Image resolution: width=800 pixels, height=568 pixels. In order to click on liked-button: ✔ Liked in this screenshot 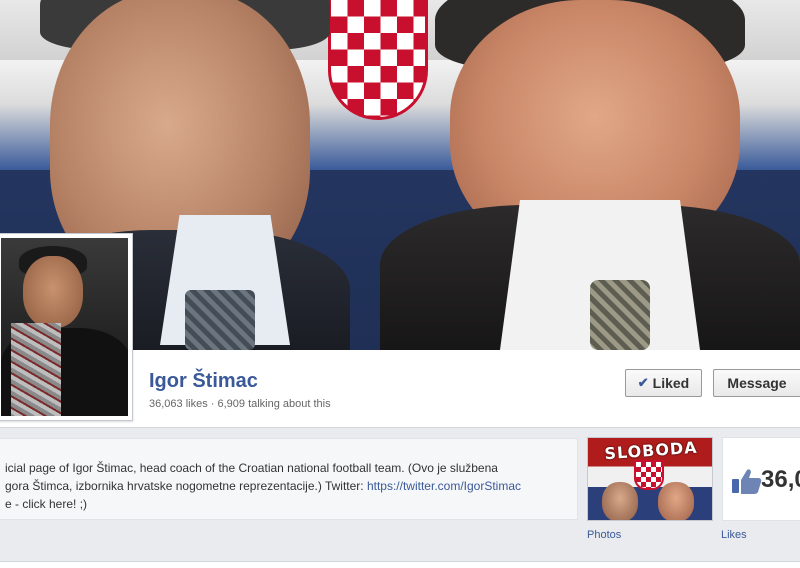, I will do `click(663, 383)`.